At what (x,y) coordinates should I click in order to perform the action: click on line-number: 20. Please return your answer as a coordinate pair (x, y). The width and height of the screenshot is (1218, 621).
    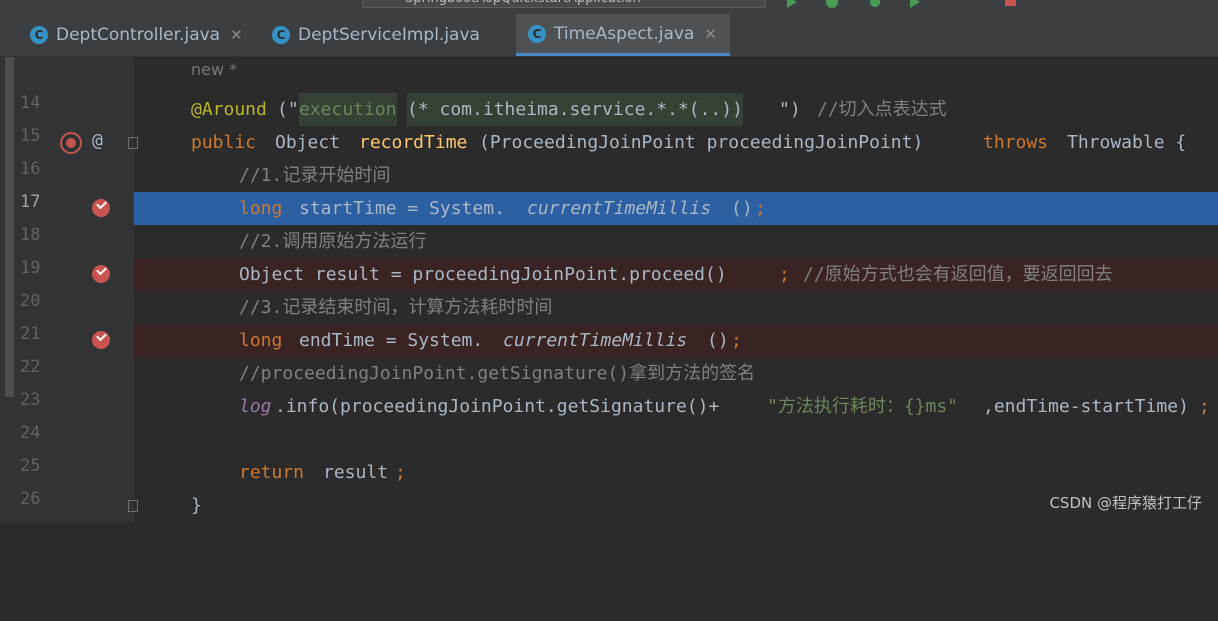
    Looking at the image, I should click on (30, 301).